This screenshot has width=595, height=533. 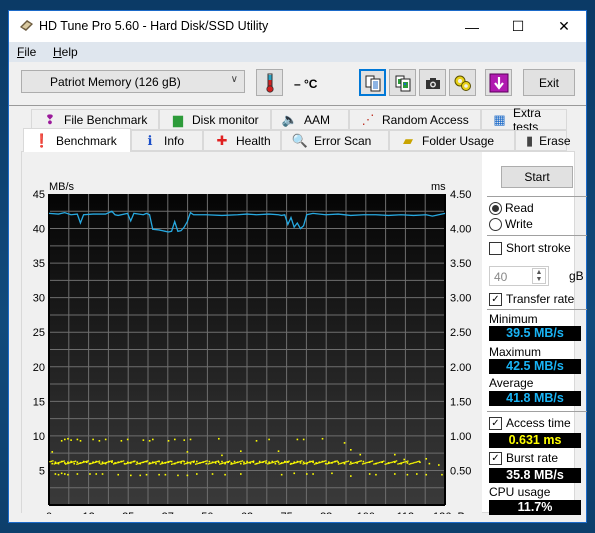 I want to click on tab-health: ✚ Health, so click(x=242, y=140).